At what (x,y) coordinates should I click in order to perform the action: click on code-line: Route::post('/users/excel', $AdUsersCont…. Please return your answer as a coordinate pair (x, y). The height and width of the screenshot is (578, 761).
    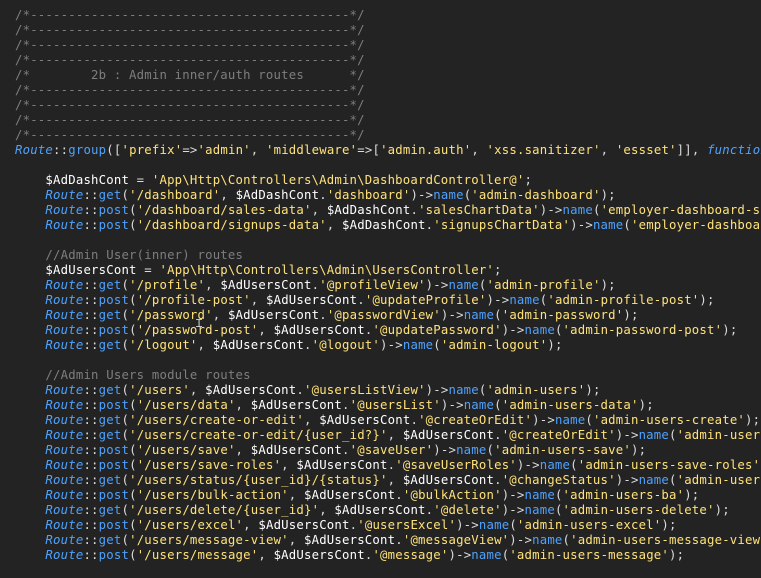
    Looking at the image, I should click on (388, 525).